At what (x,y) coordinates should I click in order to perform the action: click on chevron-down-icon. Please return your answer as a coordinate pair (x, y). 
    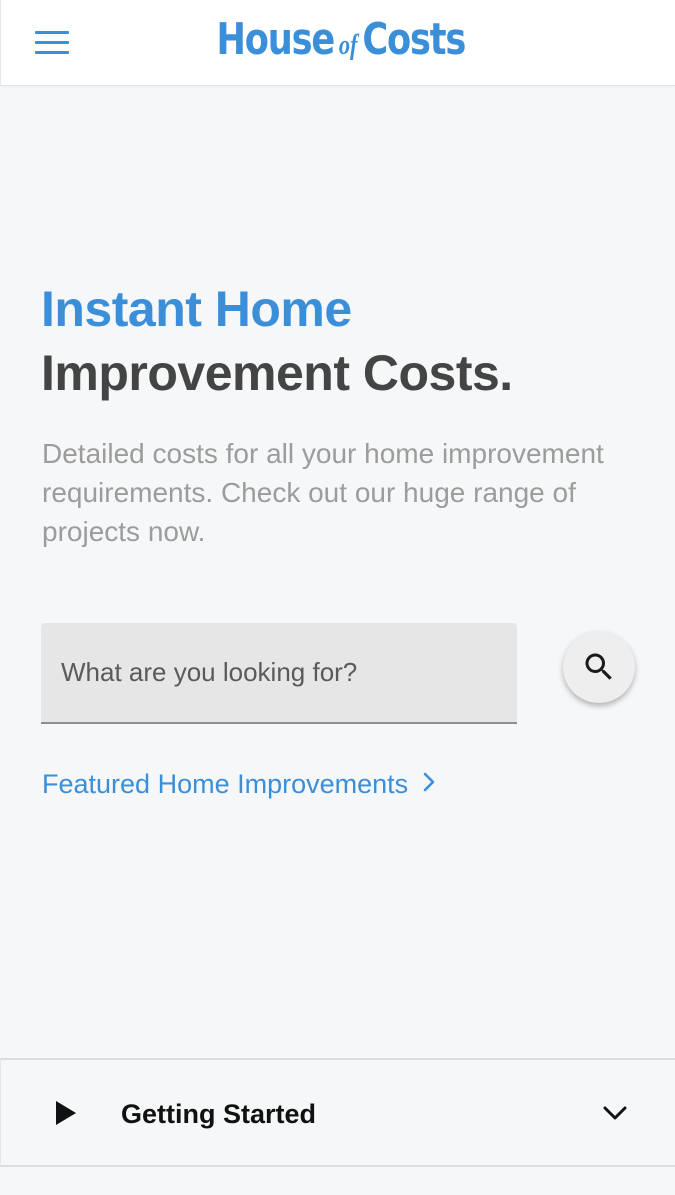
    Looking at the image, I should click on (615, 1115).